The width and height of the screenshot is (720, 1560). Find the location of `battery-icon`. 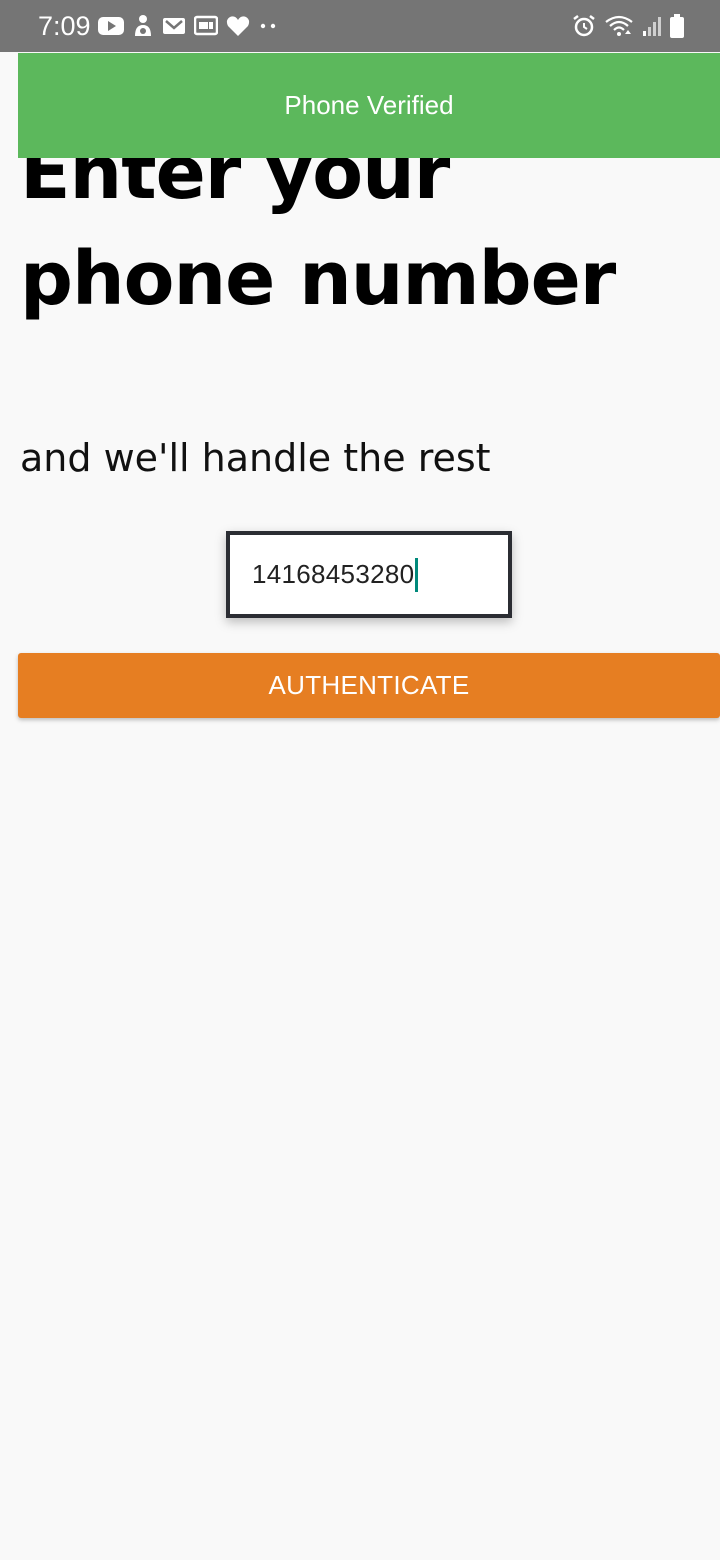

battery-icon is located at coordinates (677, 26).